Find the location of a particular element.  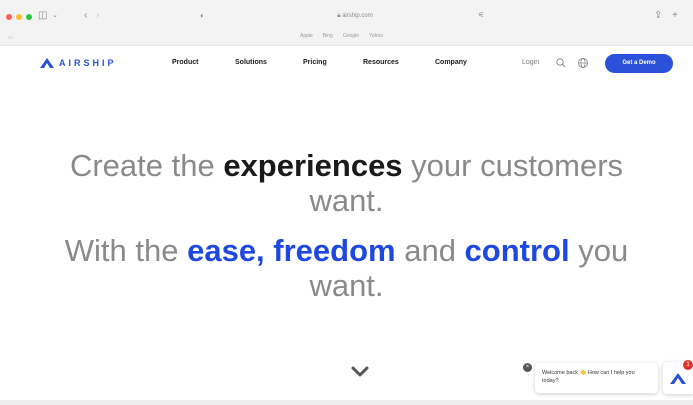

minimize-window-button is located at coordinates (19, 17).